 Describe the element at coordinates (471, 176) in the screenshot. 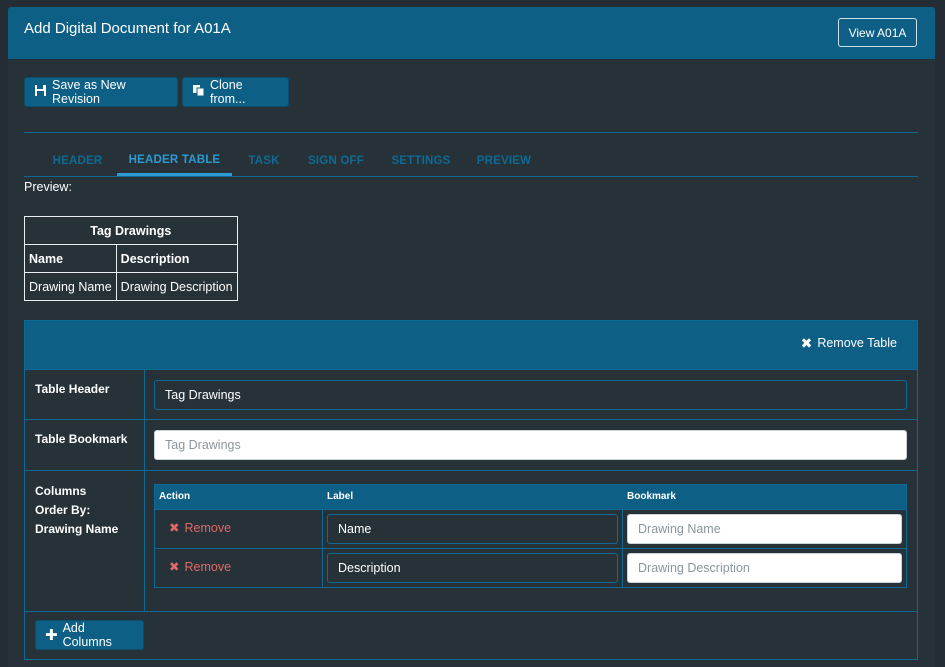

I see `tab-underline` at that location.